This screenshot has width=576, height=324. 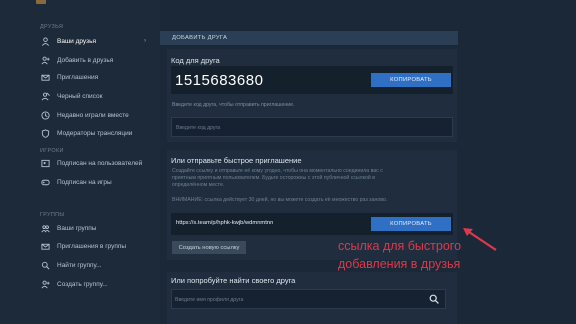 I want to click on quick-invite-desc-3: определённом месте., so click(x=198, y=185).